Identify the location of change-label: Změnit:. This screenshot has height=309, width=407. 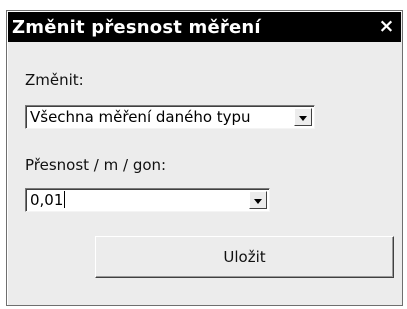
(54, 80).